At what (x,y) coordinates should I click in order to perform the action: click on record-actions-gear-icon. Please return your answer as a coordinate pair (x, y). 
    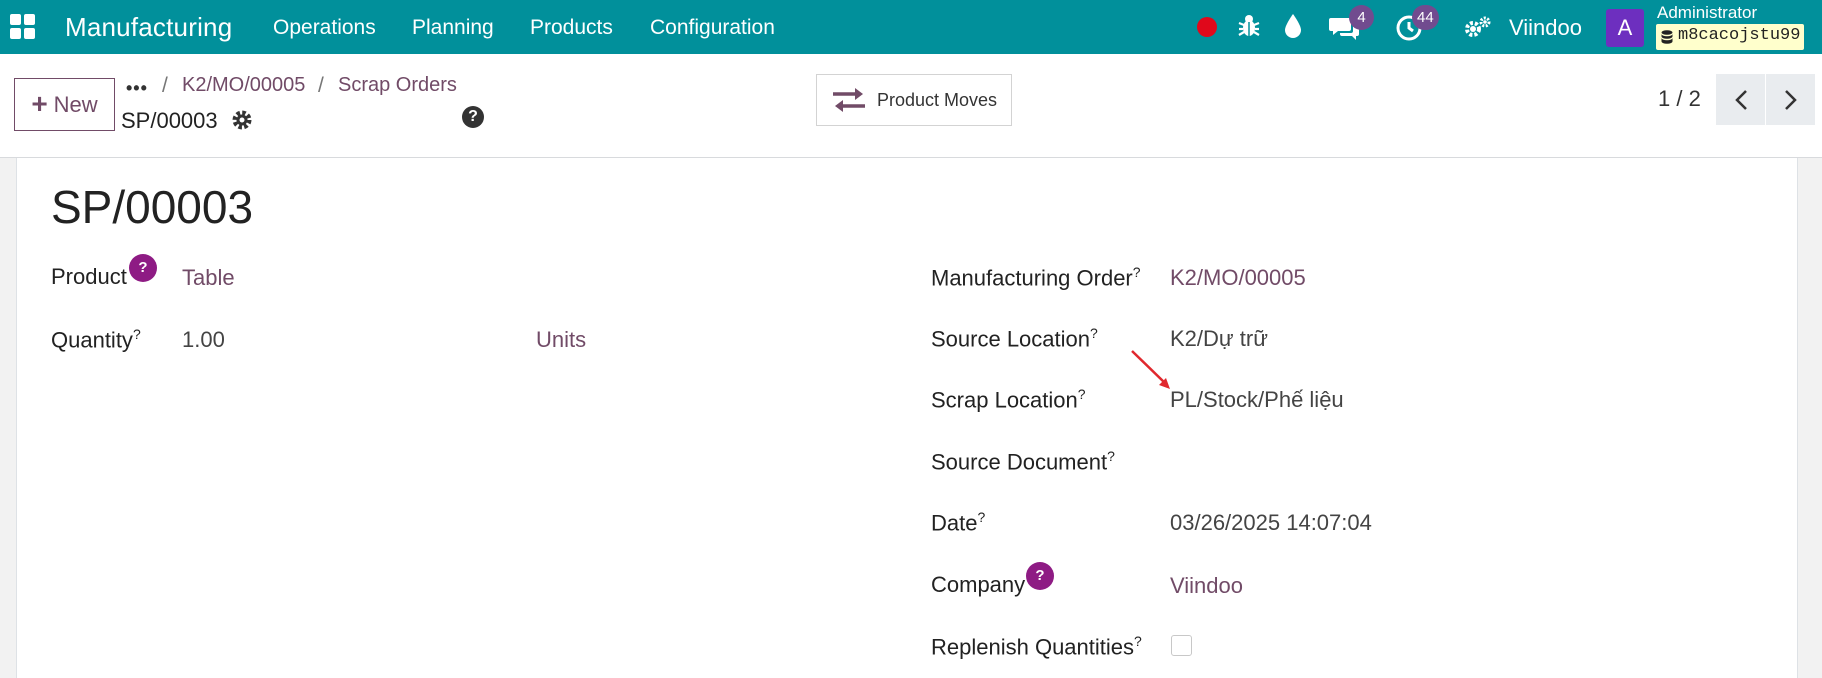
    Looking at the image, I should click on (242, 120).